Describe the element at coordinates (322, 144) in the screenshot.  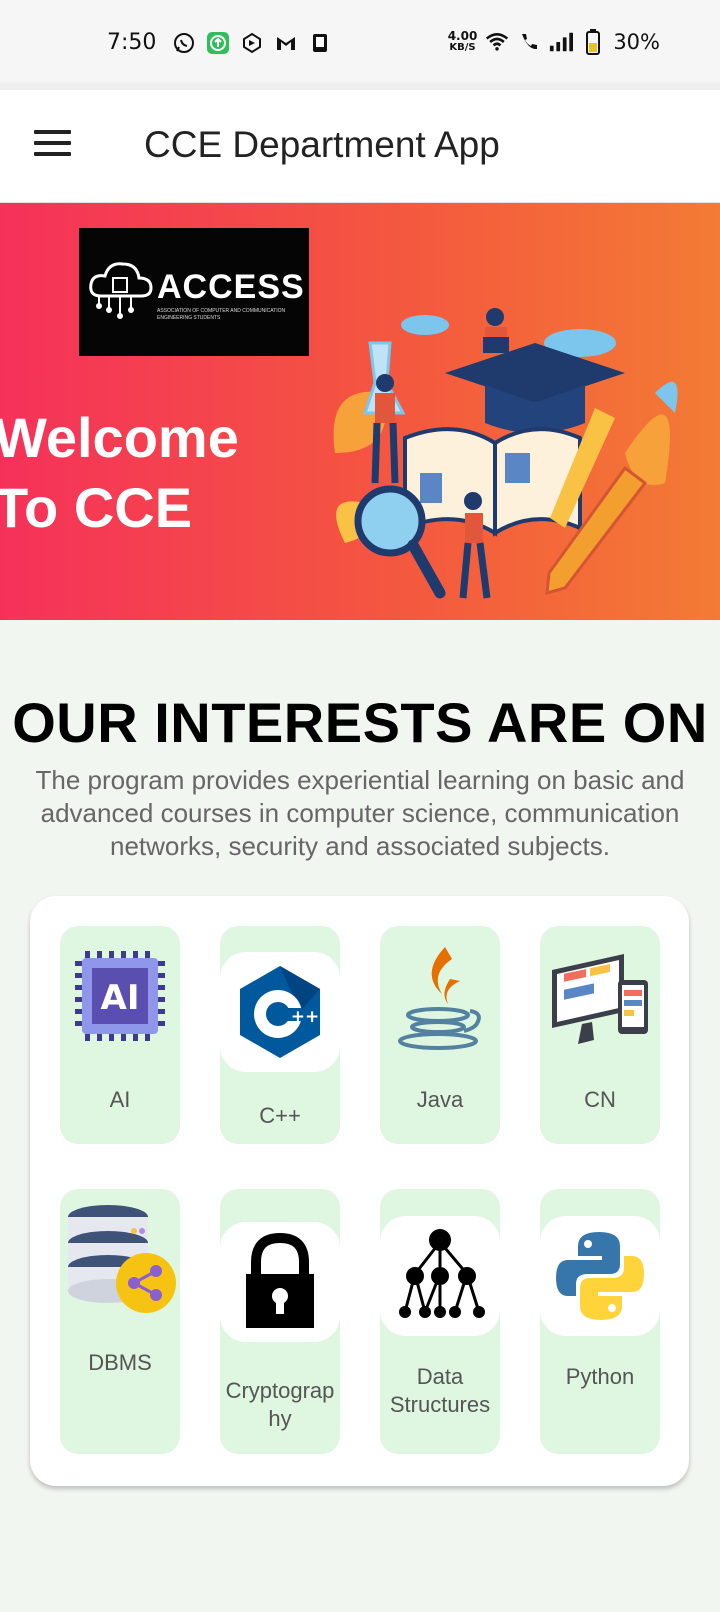
I see `app-title: CCE Department App` at that location.